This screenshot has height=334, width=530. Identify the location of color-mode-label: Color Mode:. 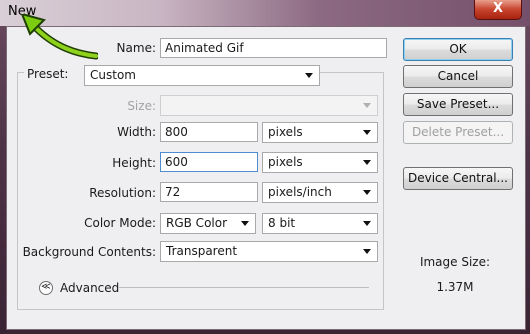
(120, 223).